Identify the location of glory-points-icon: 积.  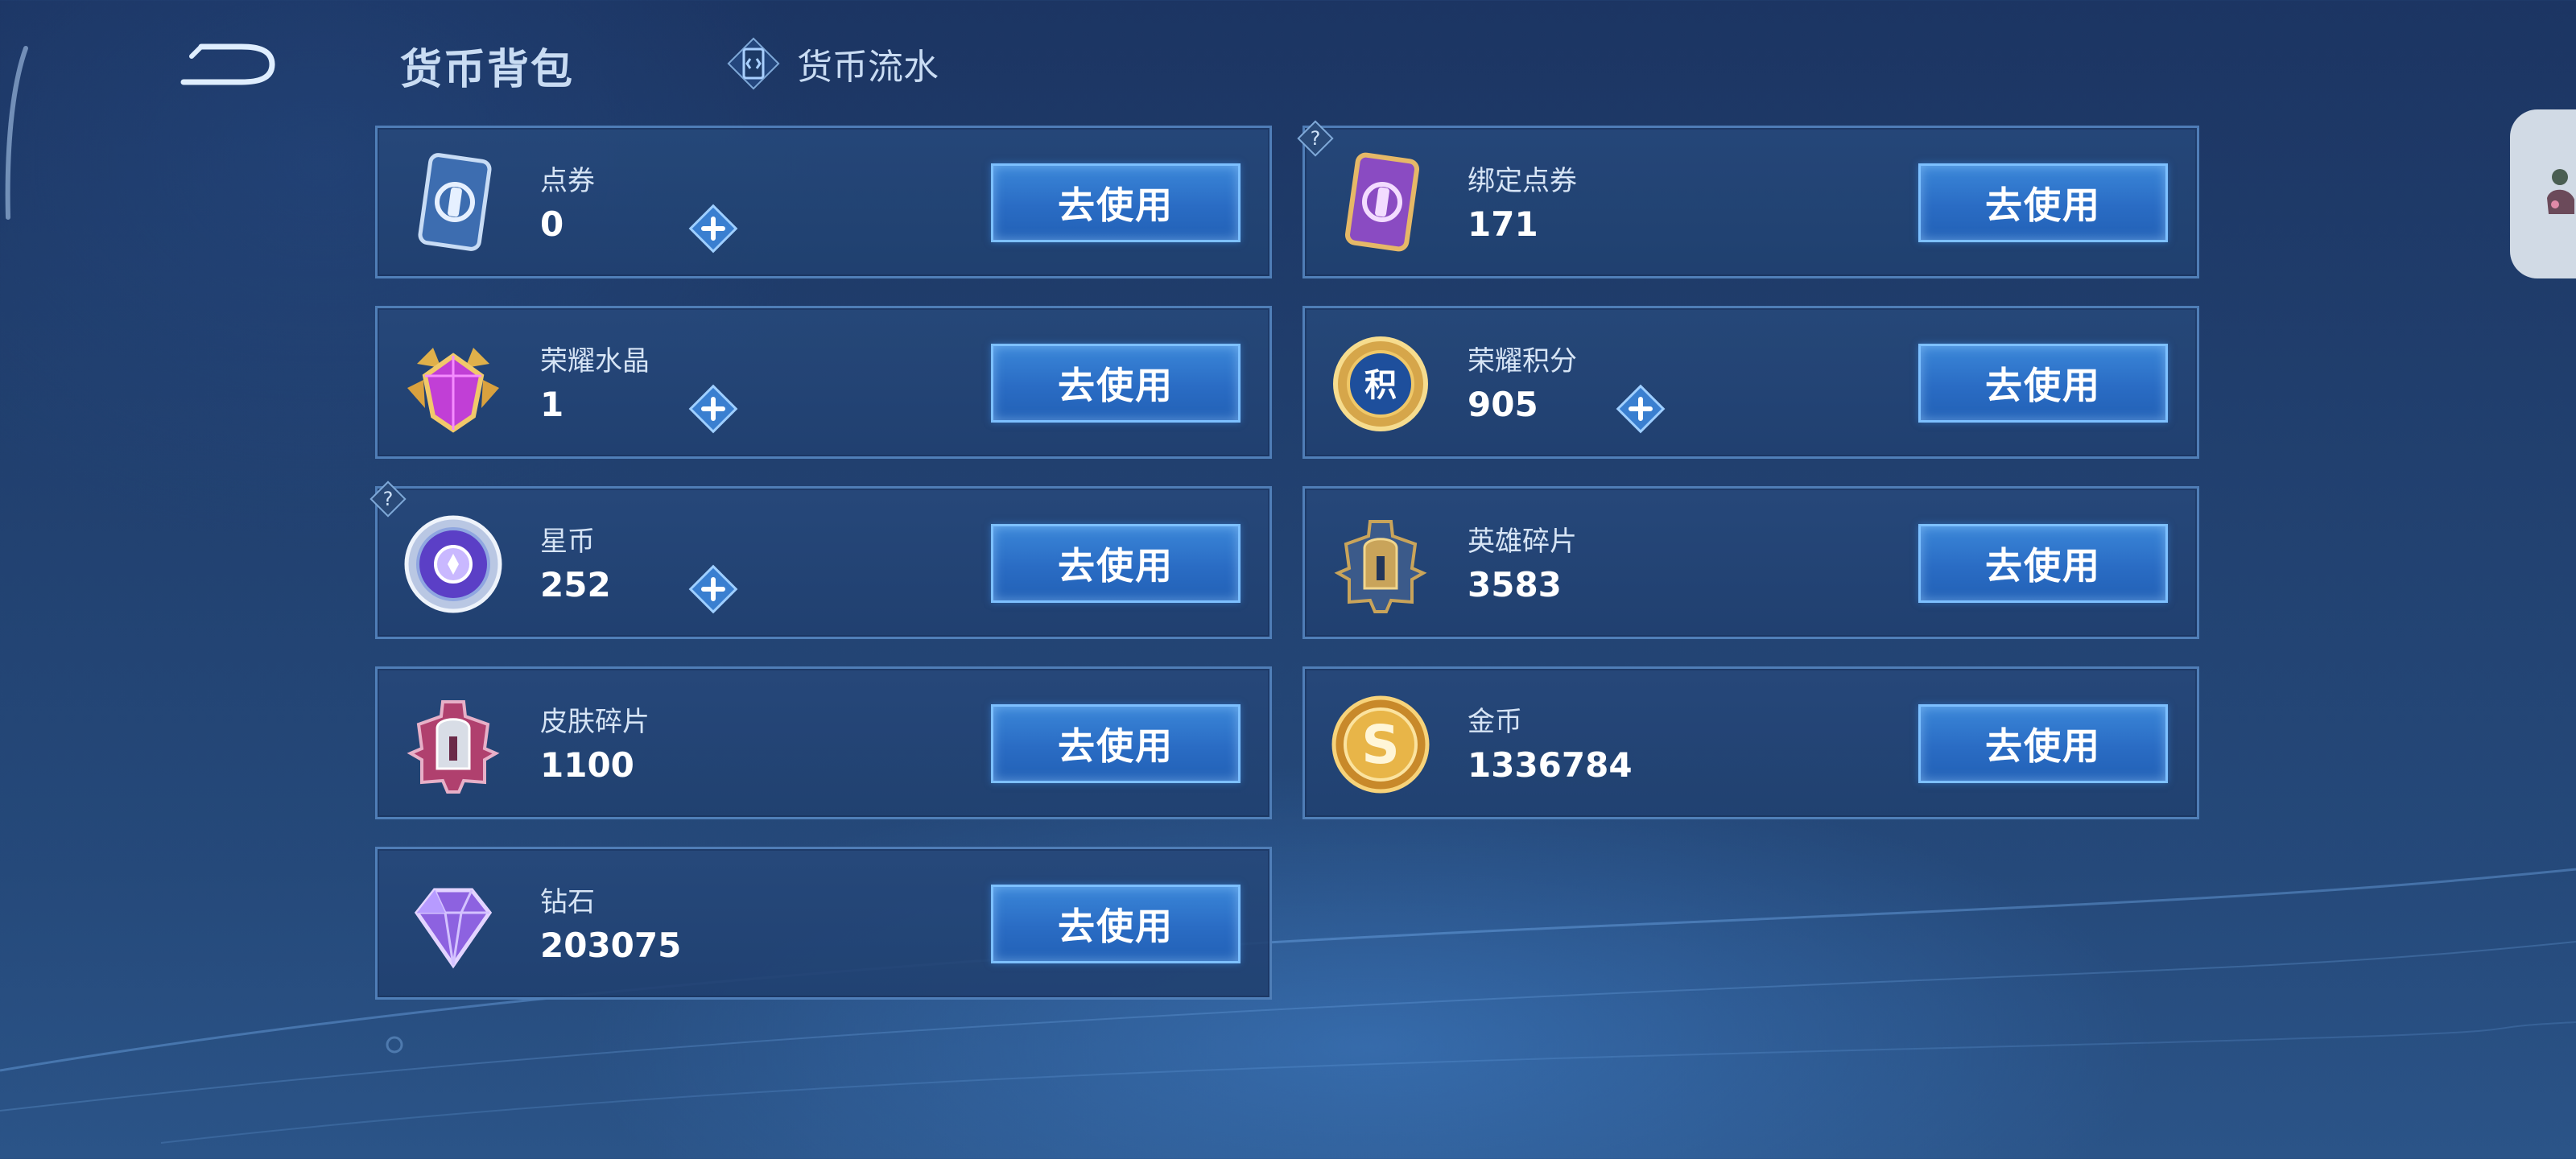
(1380, 384).